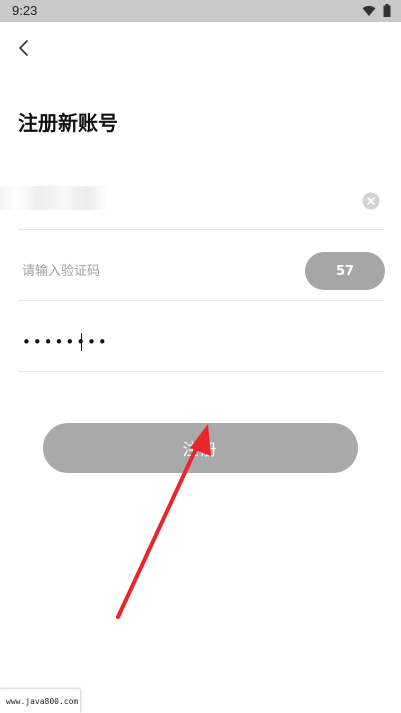 The height and width of the screenshot is (713, 401). I want to click on wifi-icon, so click(369, 10).